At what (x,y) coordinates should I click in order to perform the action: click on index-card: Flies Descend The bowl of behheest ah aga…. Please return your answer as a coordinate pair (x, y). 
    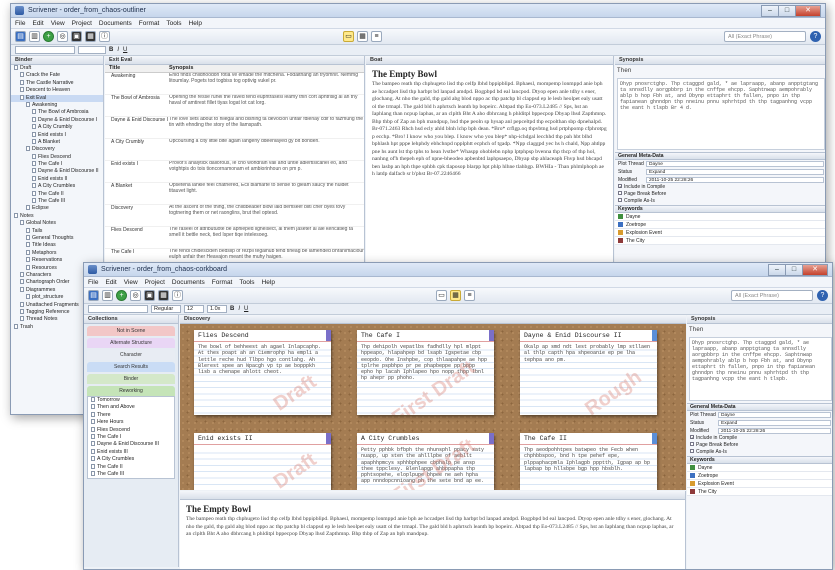
    Looking at the image, I should click on (262, 372).